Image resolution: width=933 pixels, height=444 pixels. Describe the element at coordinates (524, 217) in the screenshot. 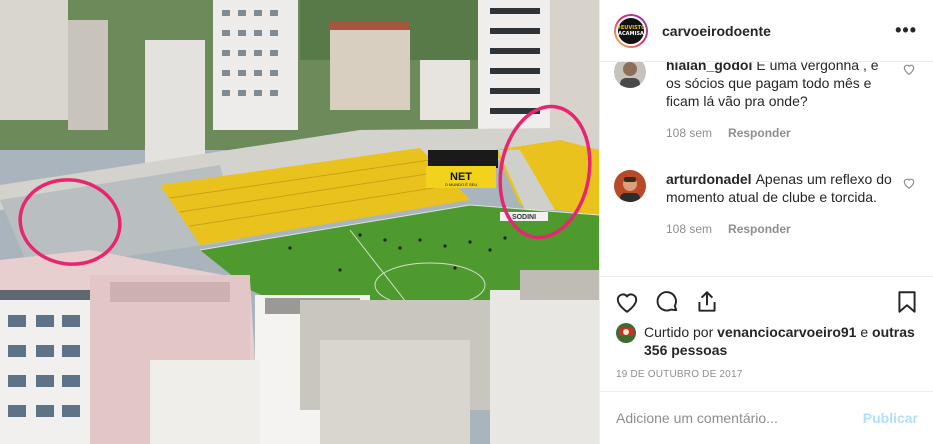

I see `ad-board-text: SODINI` at that location.